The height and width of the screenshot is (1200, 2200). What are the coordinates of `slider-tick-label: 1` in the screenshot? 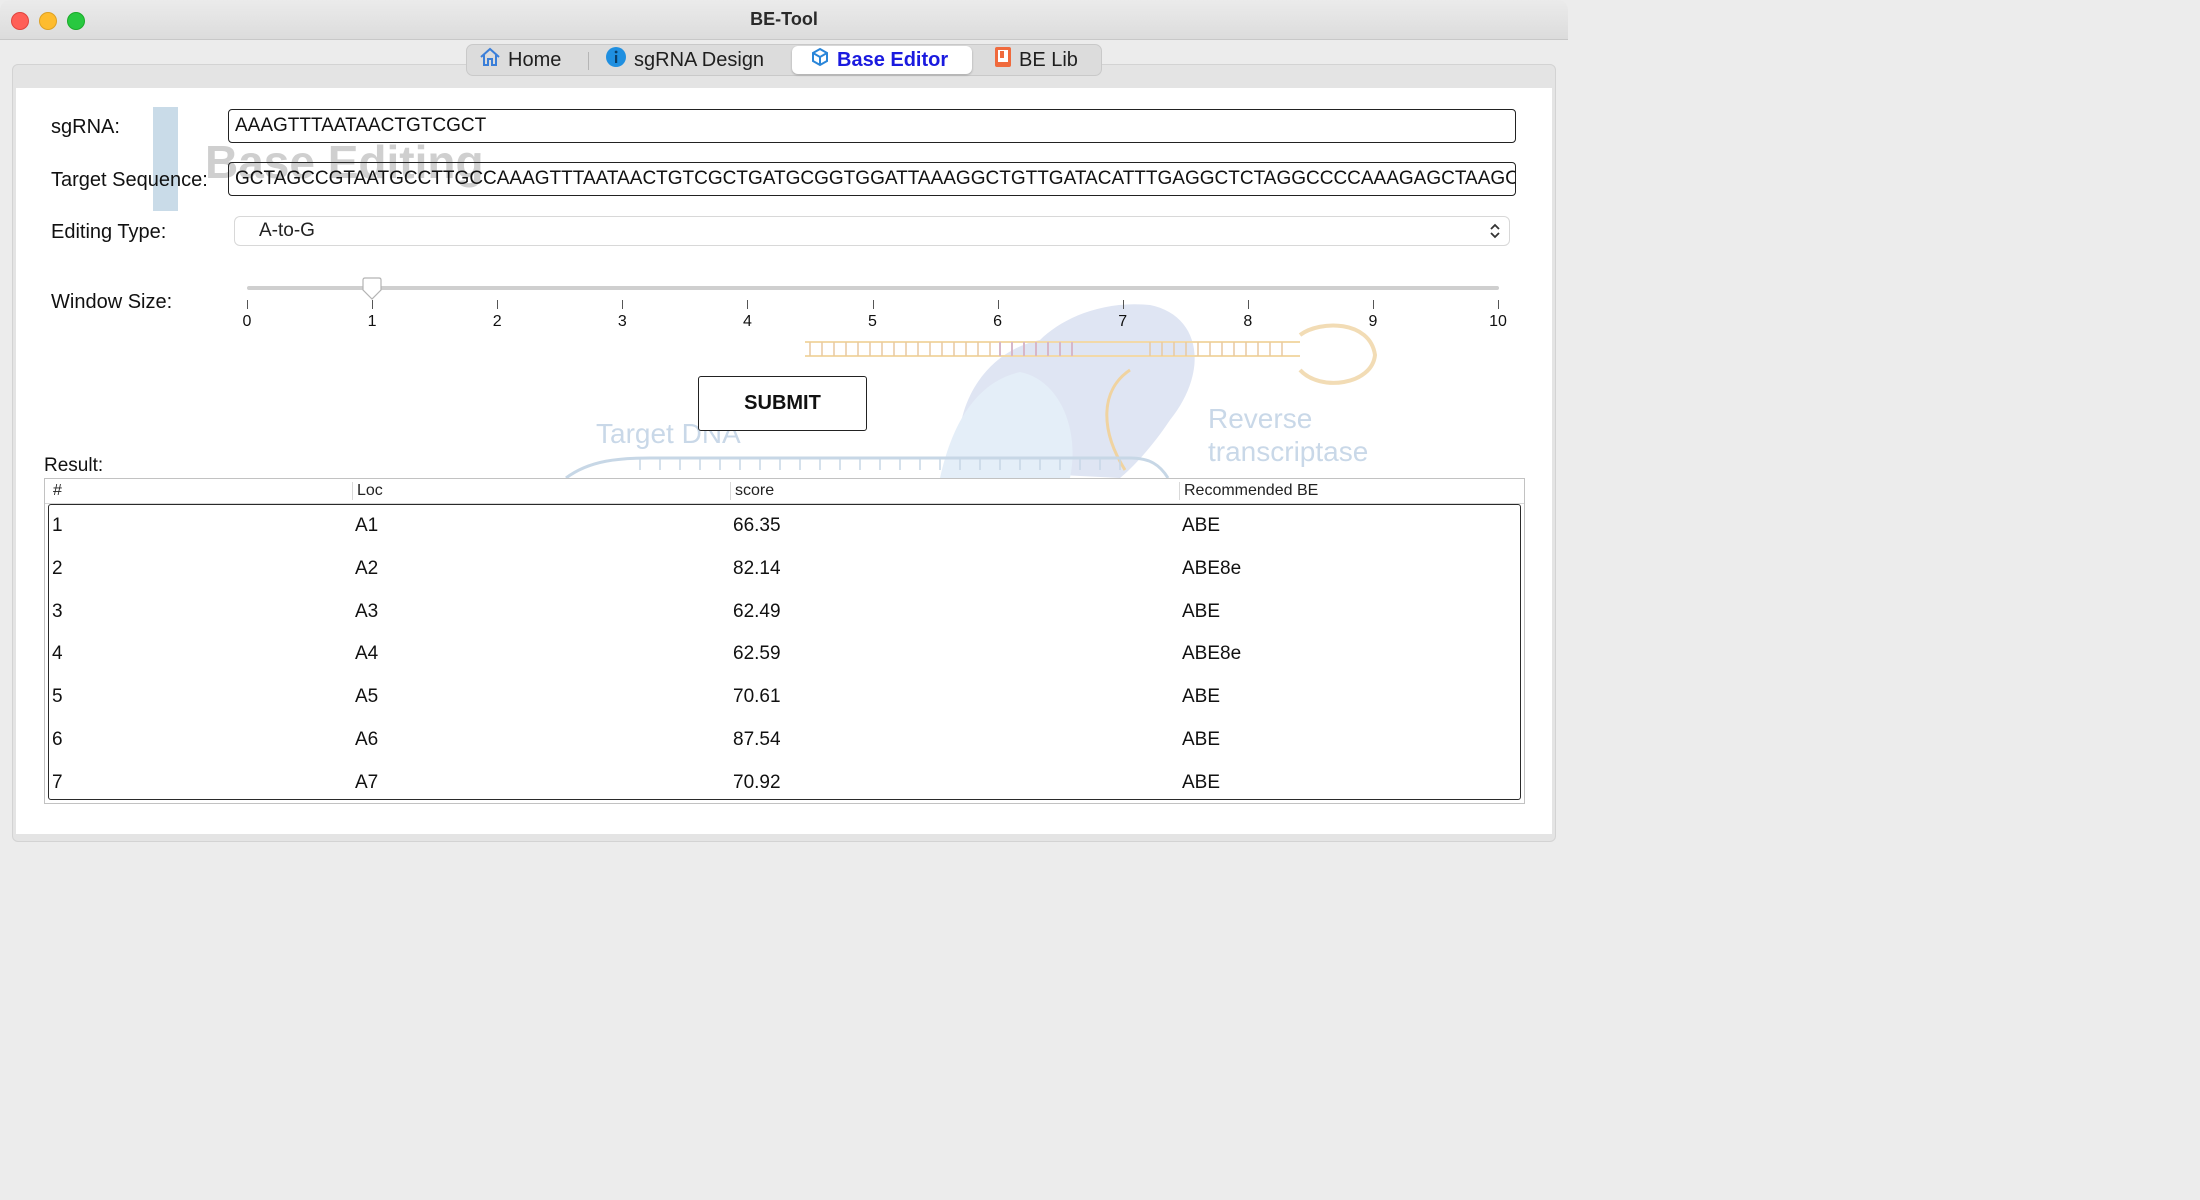 It's located at (372, 321).